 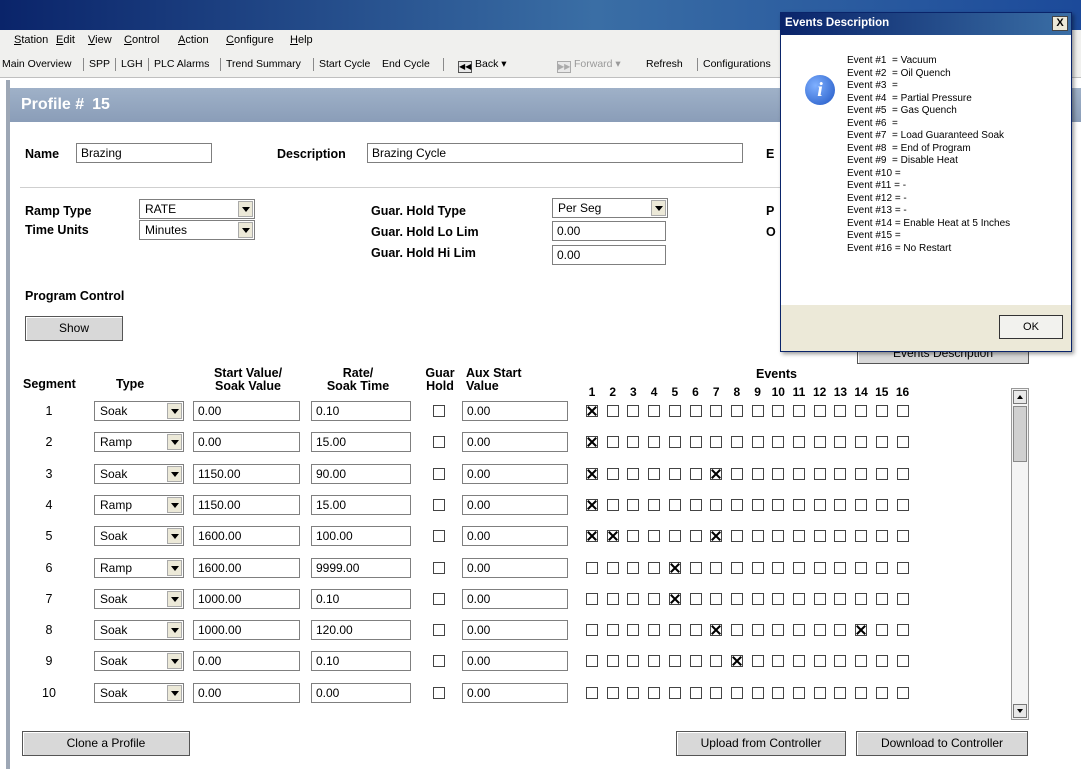 What do you see at coordinates (139, 505) in the screenshot?
I see `segment-type-select: Ramp` at bounding box center [139, 505].